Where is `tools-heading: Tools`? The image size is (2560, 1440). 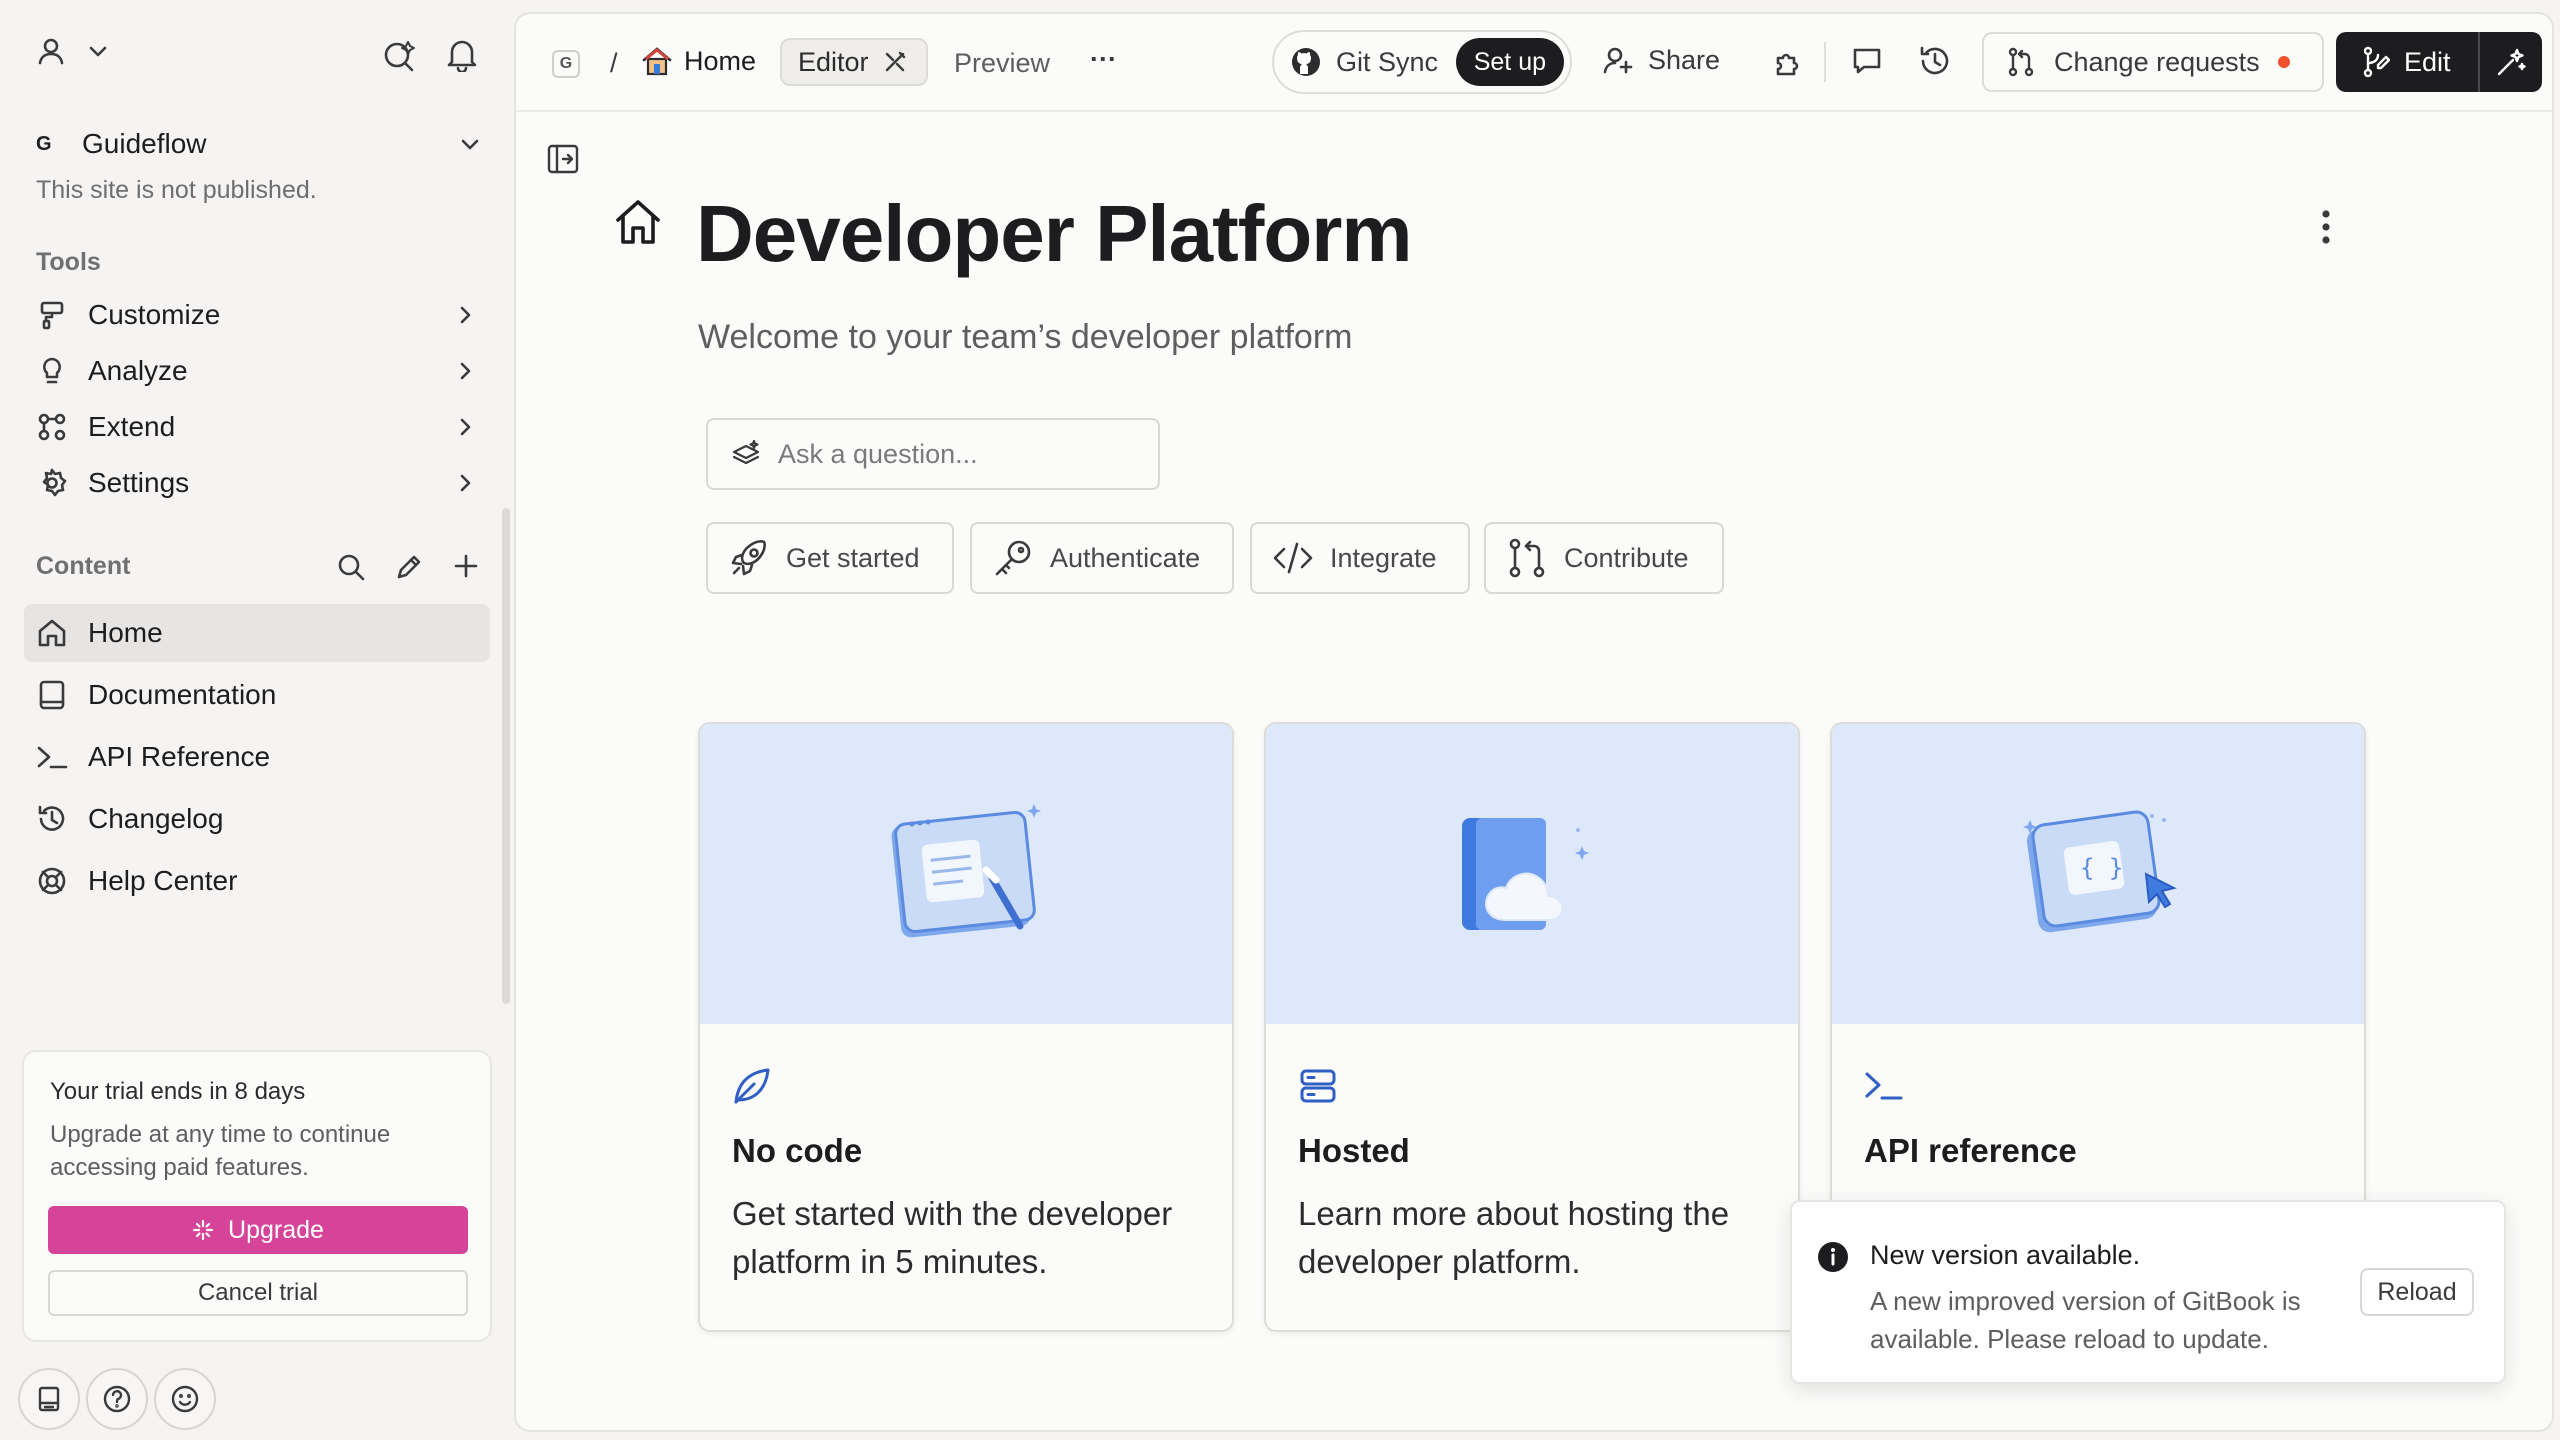 tools-heading: Tools is located at coordinates (68, 262).